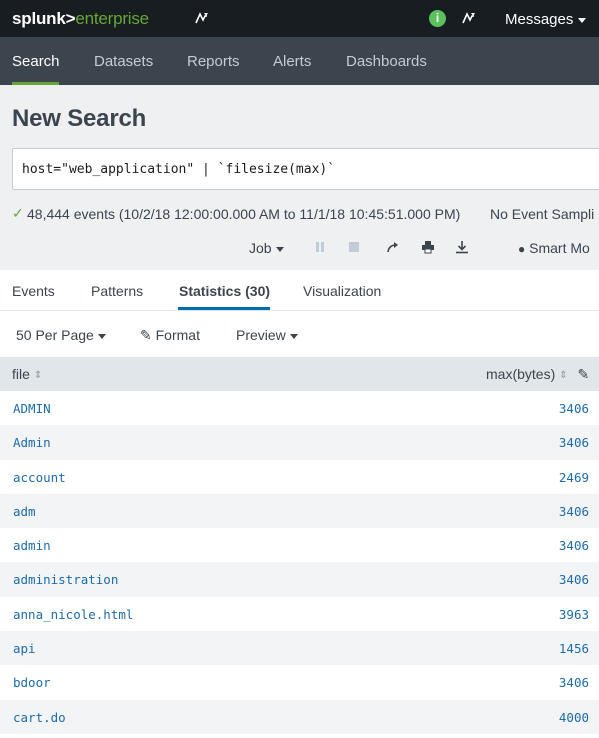 Image resolution: width=599 pixels, height=738 pixels. Describe the element at coordinates (299, 511) in the screenshot. I see `table-row: adm 3406` at that location.